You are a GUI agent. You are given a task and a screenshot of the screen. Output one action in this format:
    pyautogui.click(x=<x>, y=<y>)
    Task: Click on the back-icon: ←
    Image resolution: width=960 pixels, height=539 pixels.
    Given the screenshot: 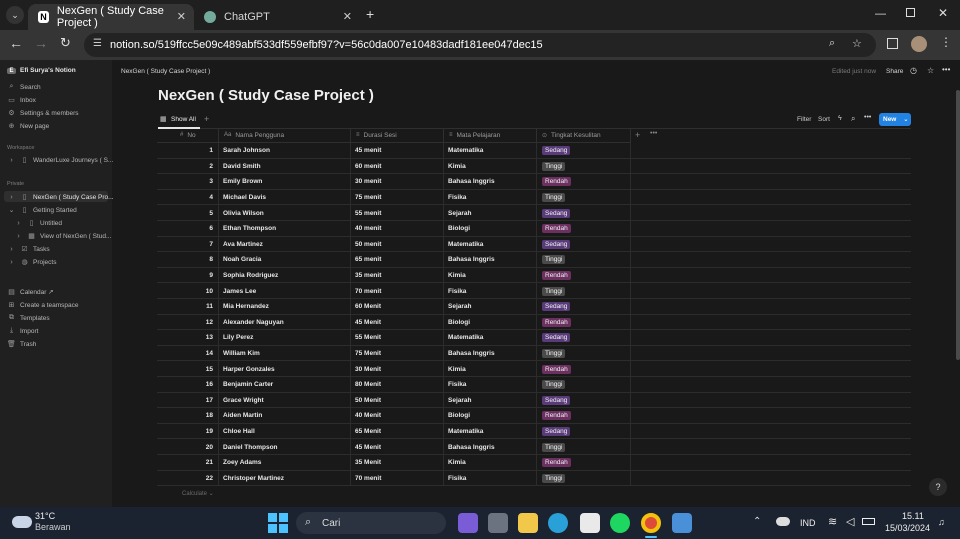 What is the action you would take?
    pyautogui.click(x=16, y=43)
    